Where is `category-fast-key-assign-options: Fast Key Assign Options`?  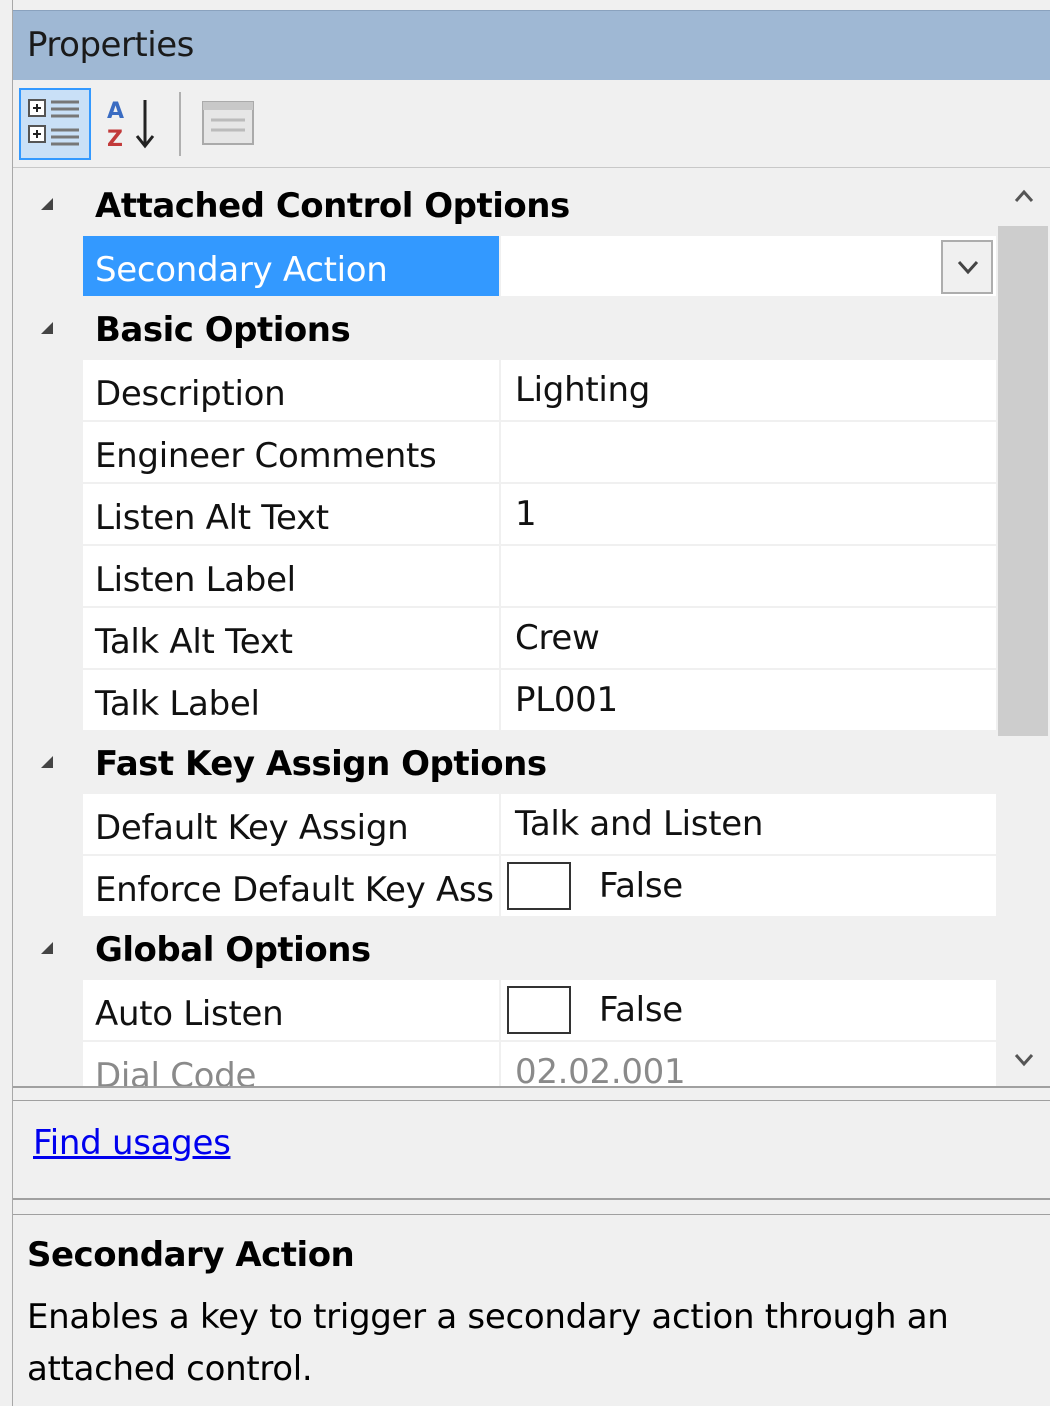
category-fast-key-assign-options: Fast Key Assign Options is located at coordinates (504, 763).